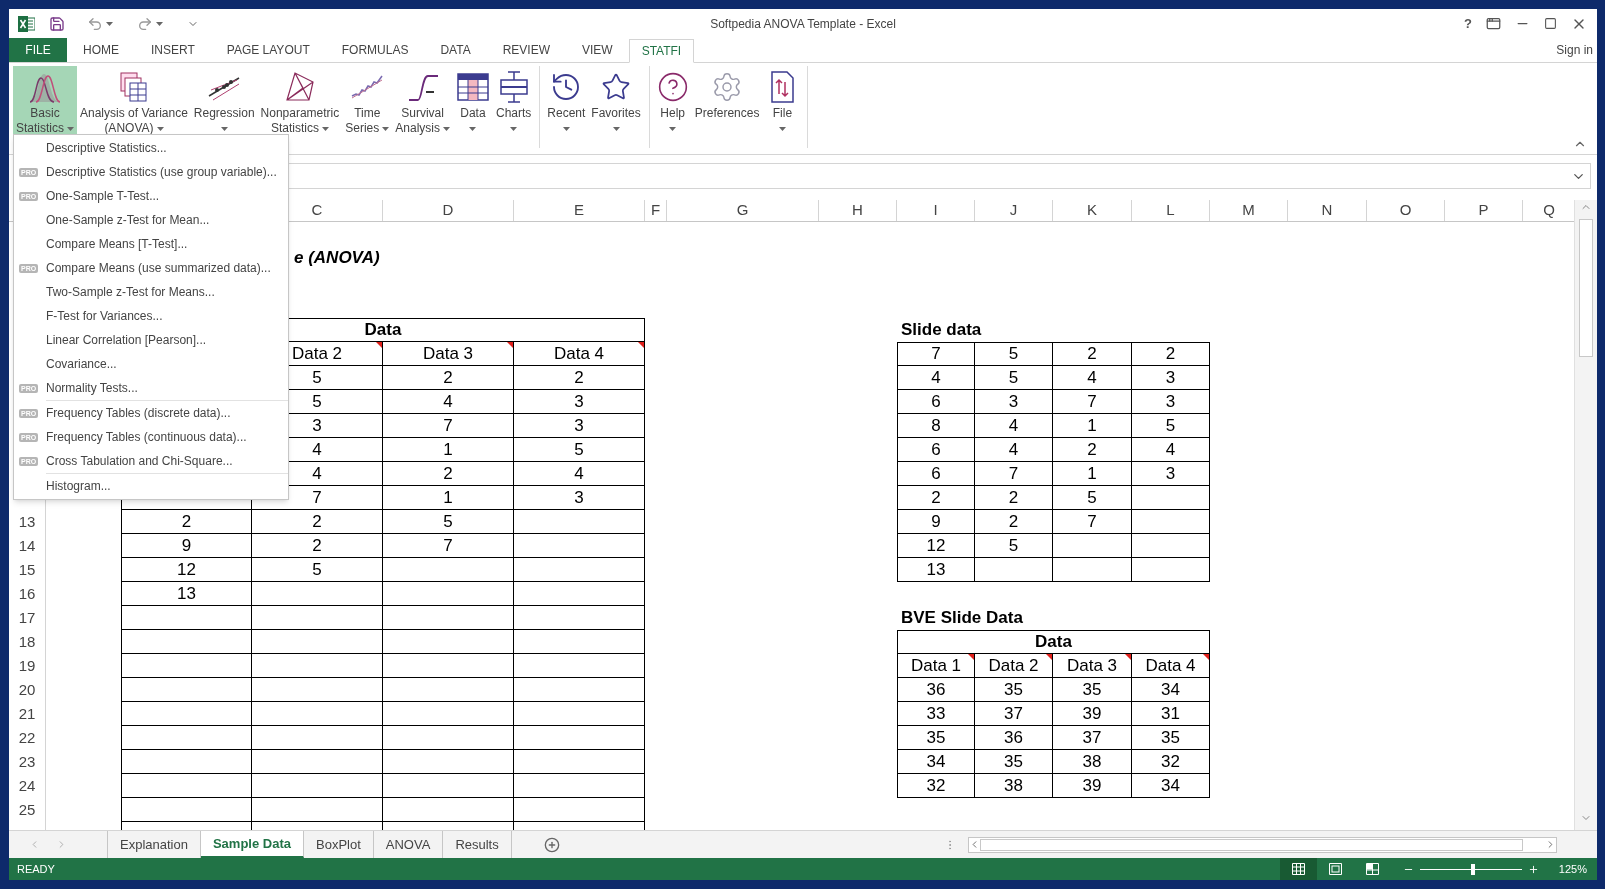 The image size is (1605, 889). I want to click on row-header: 23, so click(27, 762).